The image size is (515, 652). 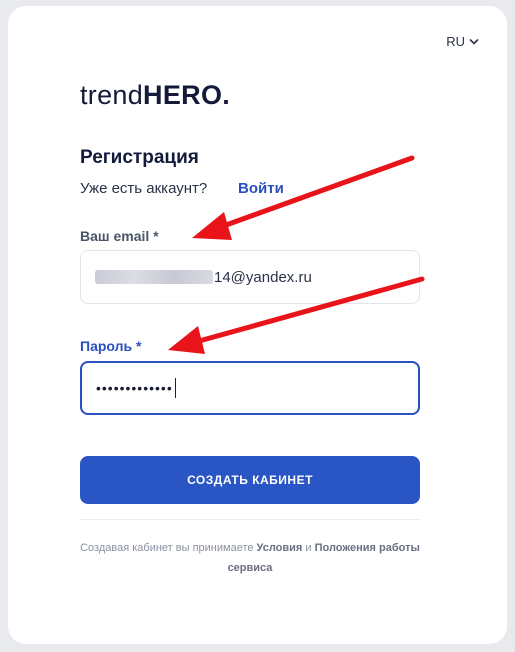 What do you see at coordinates (250, 480) in the screenshot?
I see `create-account-button: СОЗДАТЬ КАБИНЕТ` at bounding box center [250, 480].